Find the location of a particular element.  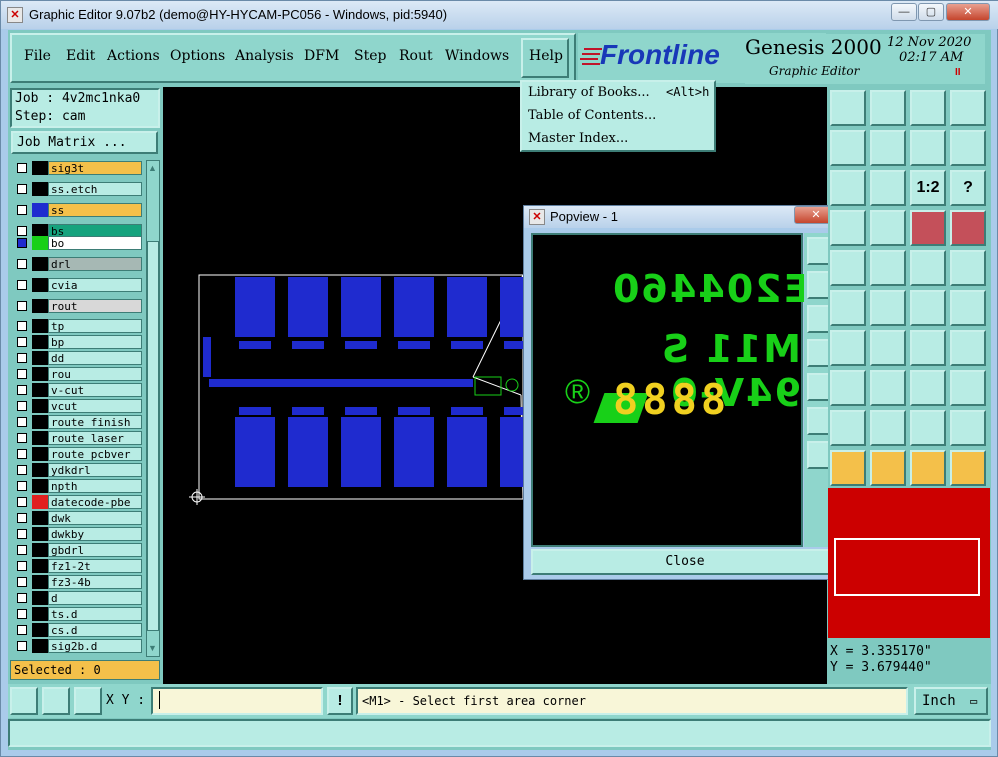

flip-icon is located at coordinates (968, 348).